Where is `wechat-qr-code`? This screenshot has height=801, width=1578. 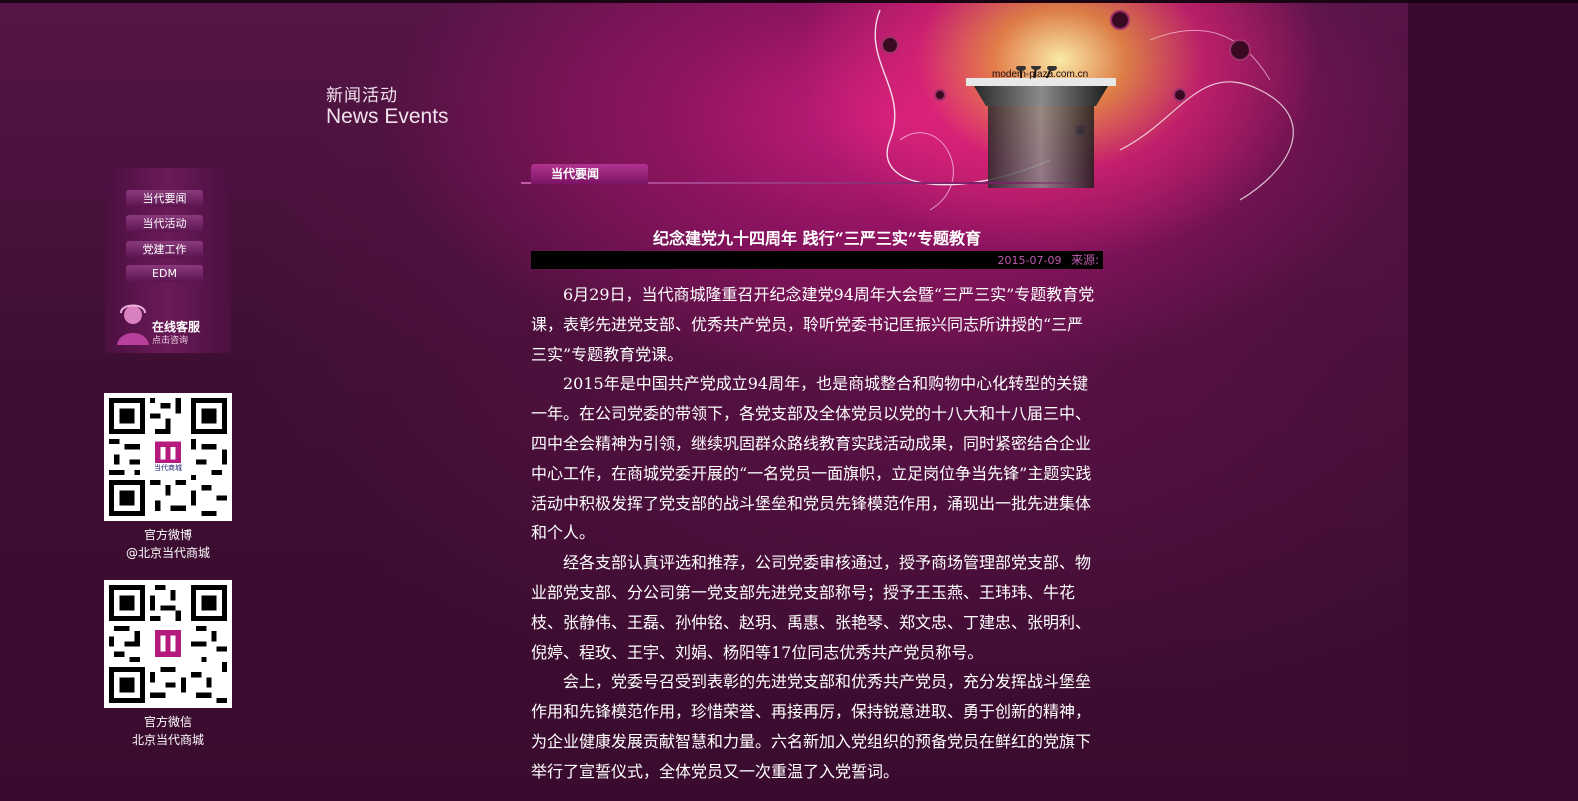
wechat-qr-code is located at coordinates (168, 644).